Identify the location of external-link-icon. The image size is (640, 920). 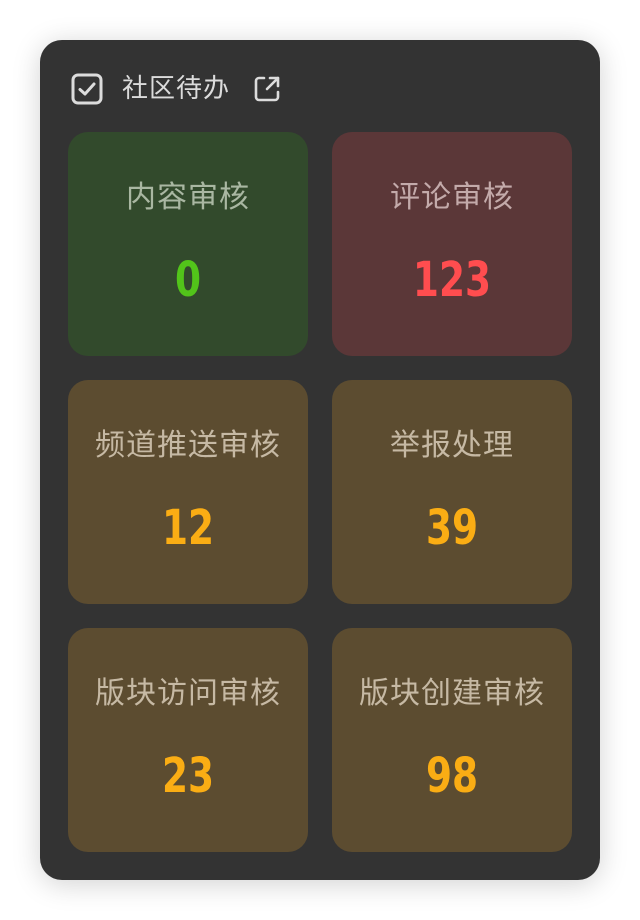
(267, 89).